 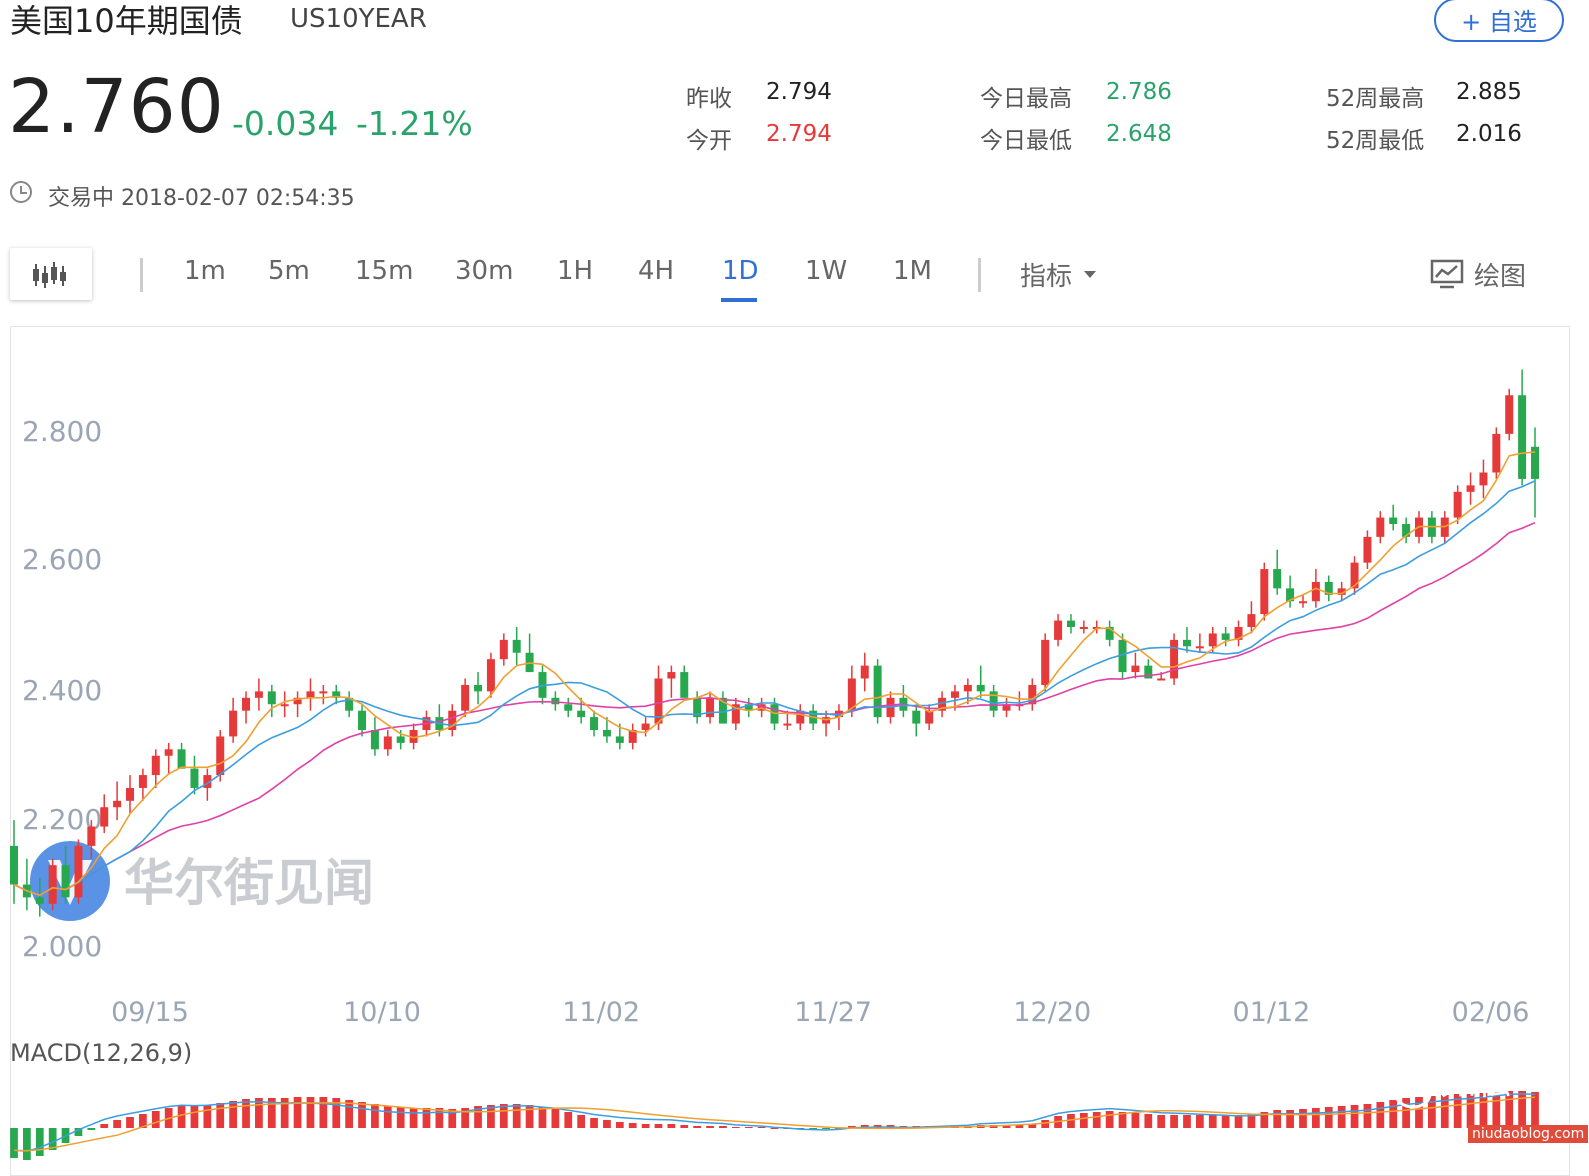 What do you see at coordinates (62, 559) in the screenshot?
I see `y-tick-label: 2.600` at bounding box center [62, 559].